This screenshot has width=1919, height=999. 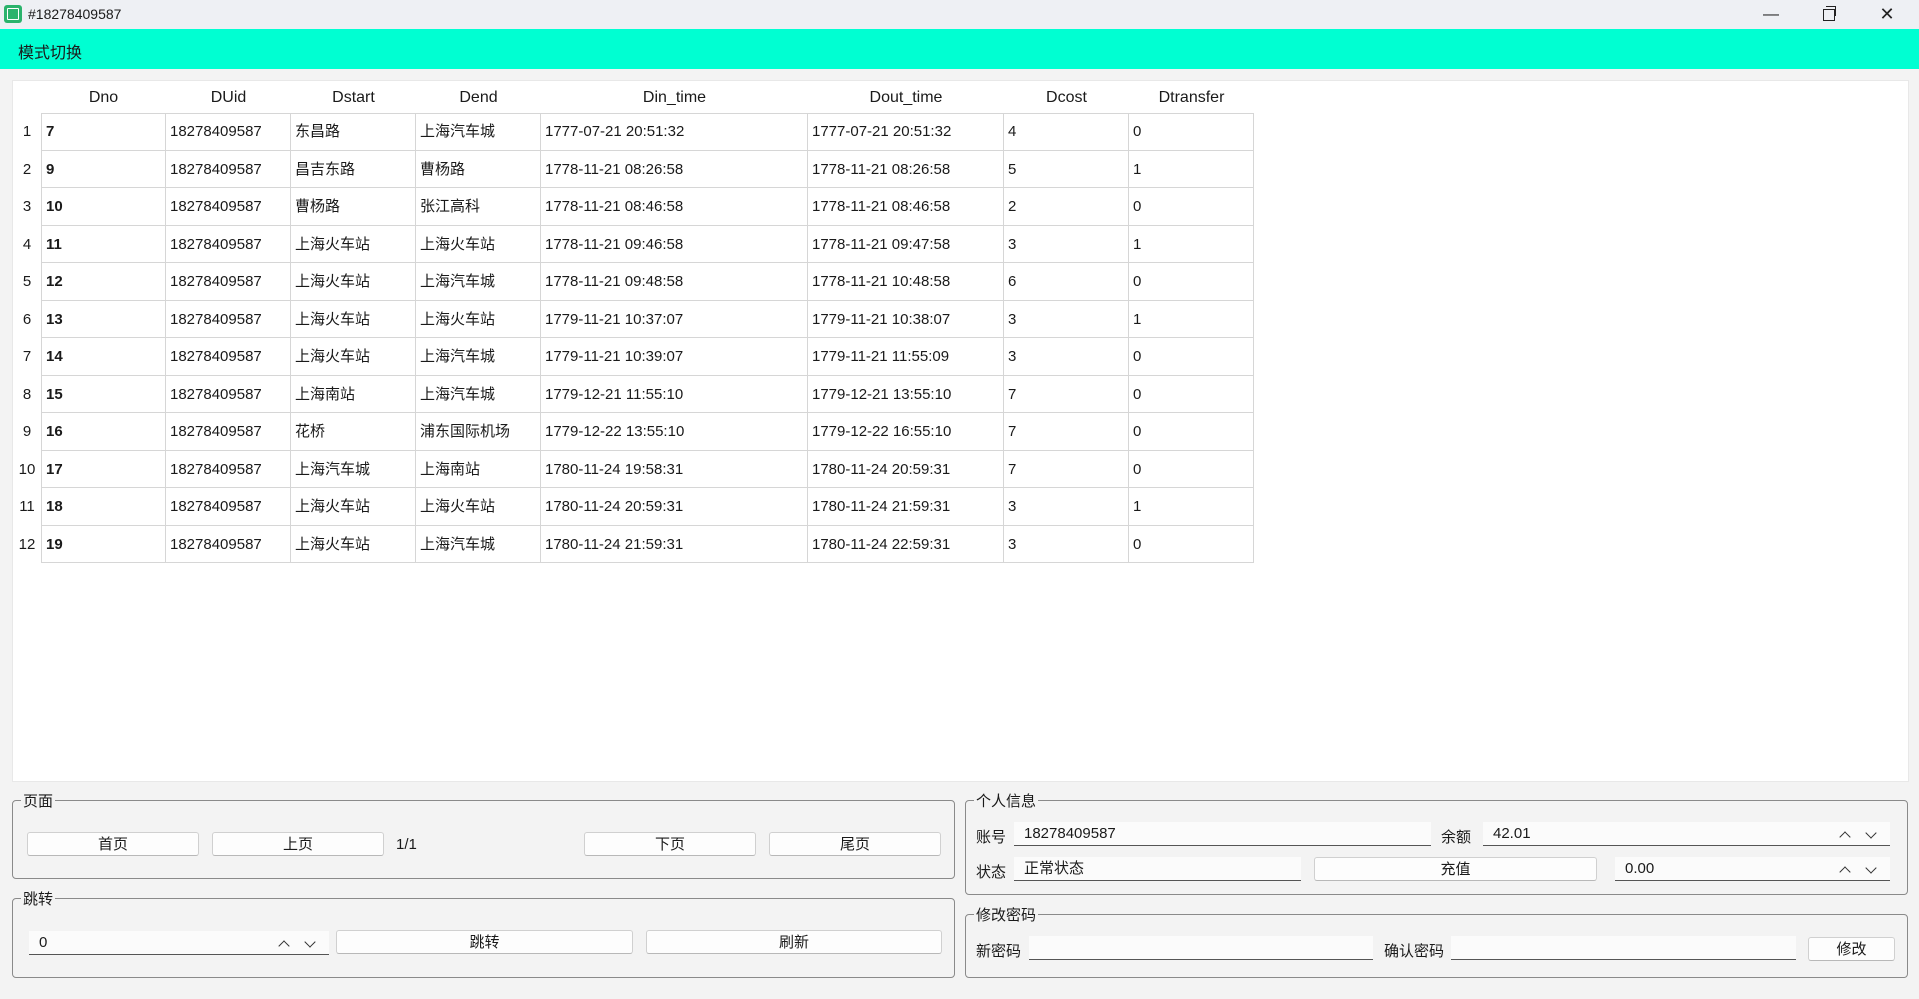 What do you see at coordinates (674, 394) in the screenshot?
I see `table-cell: 1779-12-21 11:55:10` at bounding box center [674, 394].